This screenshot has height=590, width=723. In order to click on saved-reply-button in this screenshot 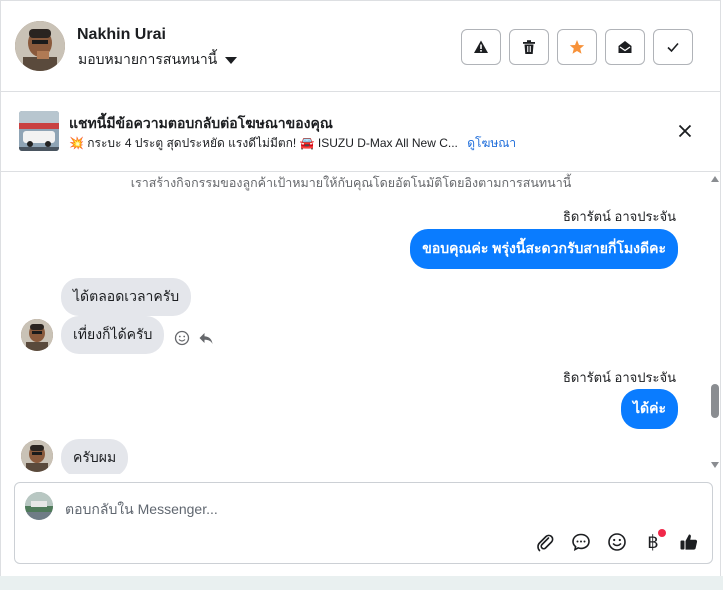, I will do `click(581, 542)`.